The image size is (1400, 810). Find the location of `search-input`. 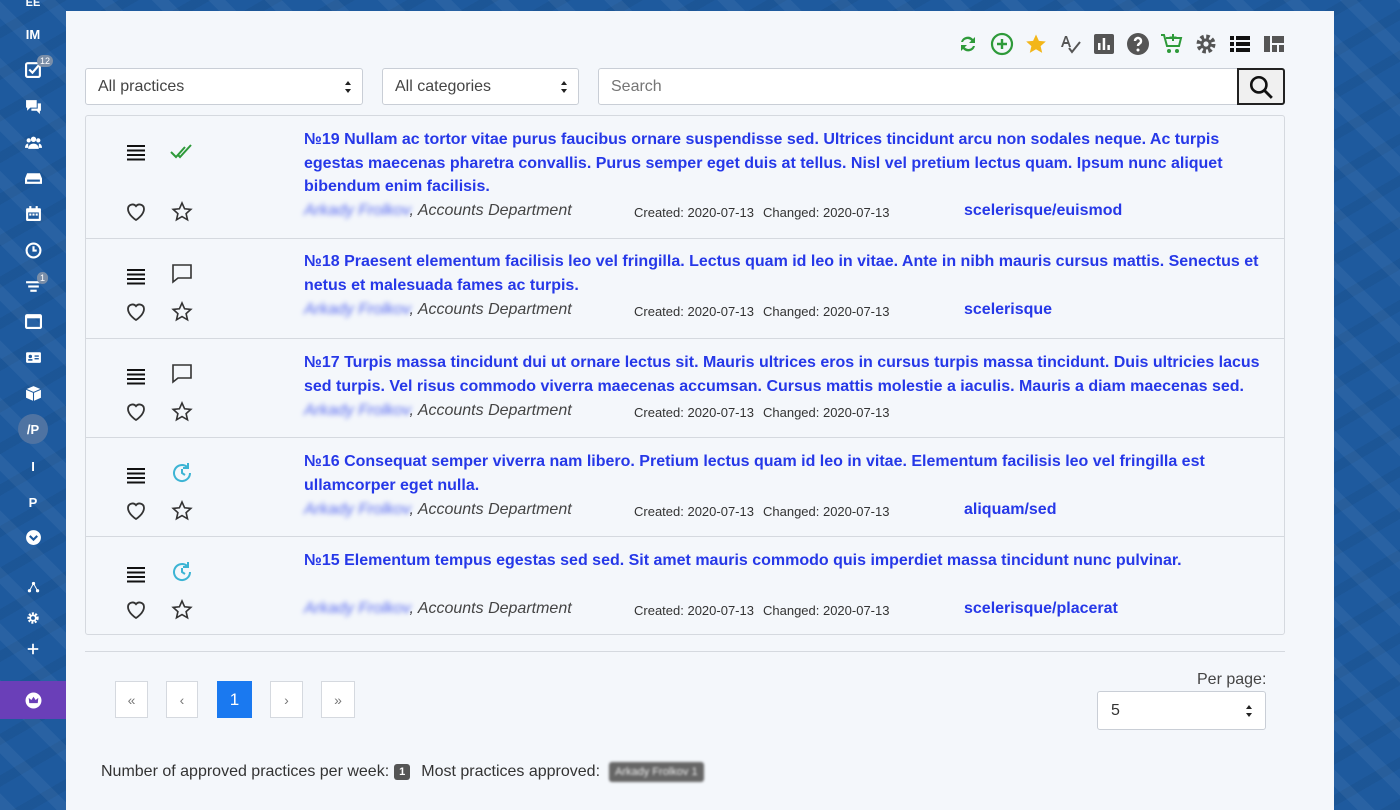

search-input is located at coordinates (918, 86).